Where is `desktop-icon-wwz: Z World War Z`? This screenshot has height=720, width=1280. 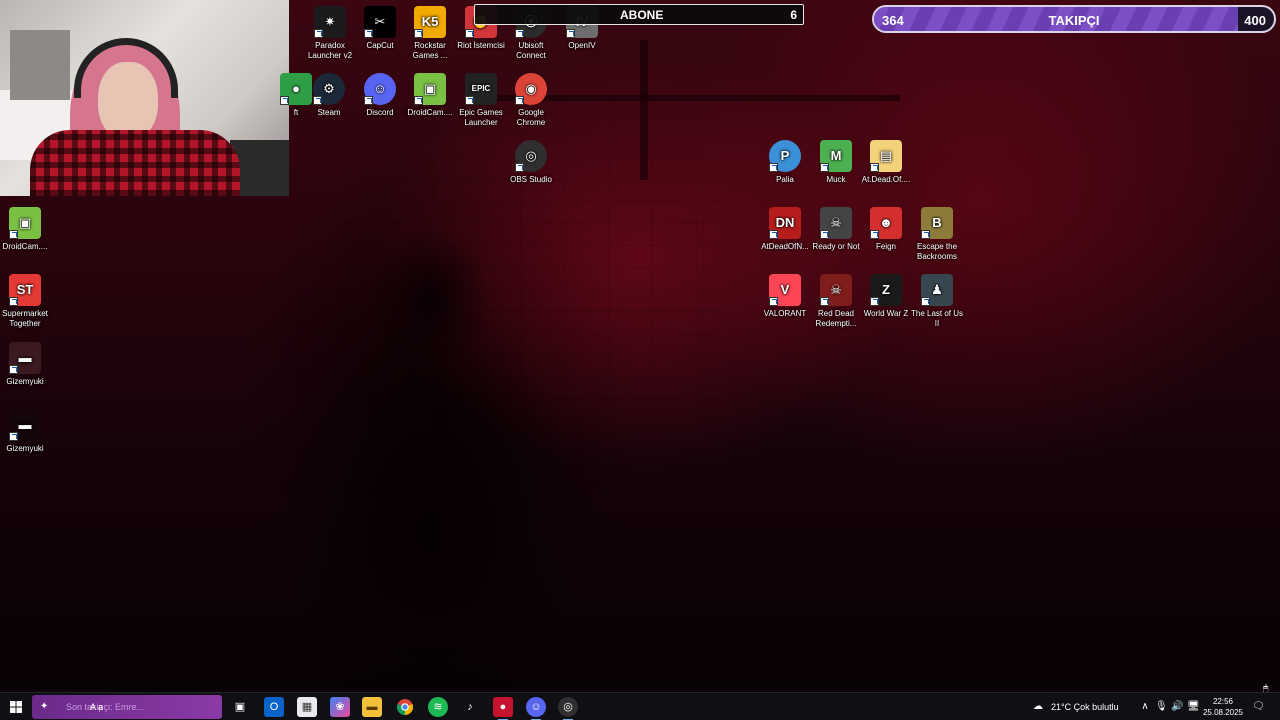 desktop-icon-wwz: Z World War Z is located at coordinates (886, 296).